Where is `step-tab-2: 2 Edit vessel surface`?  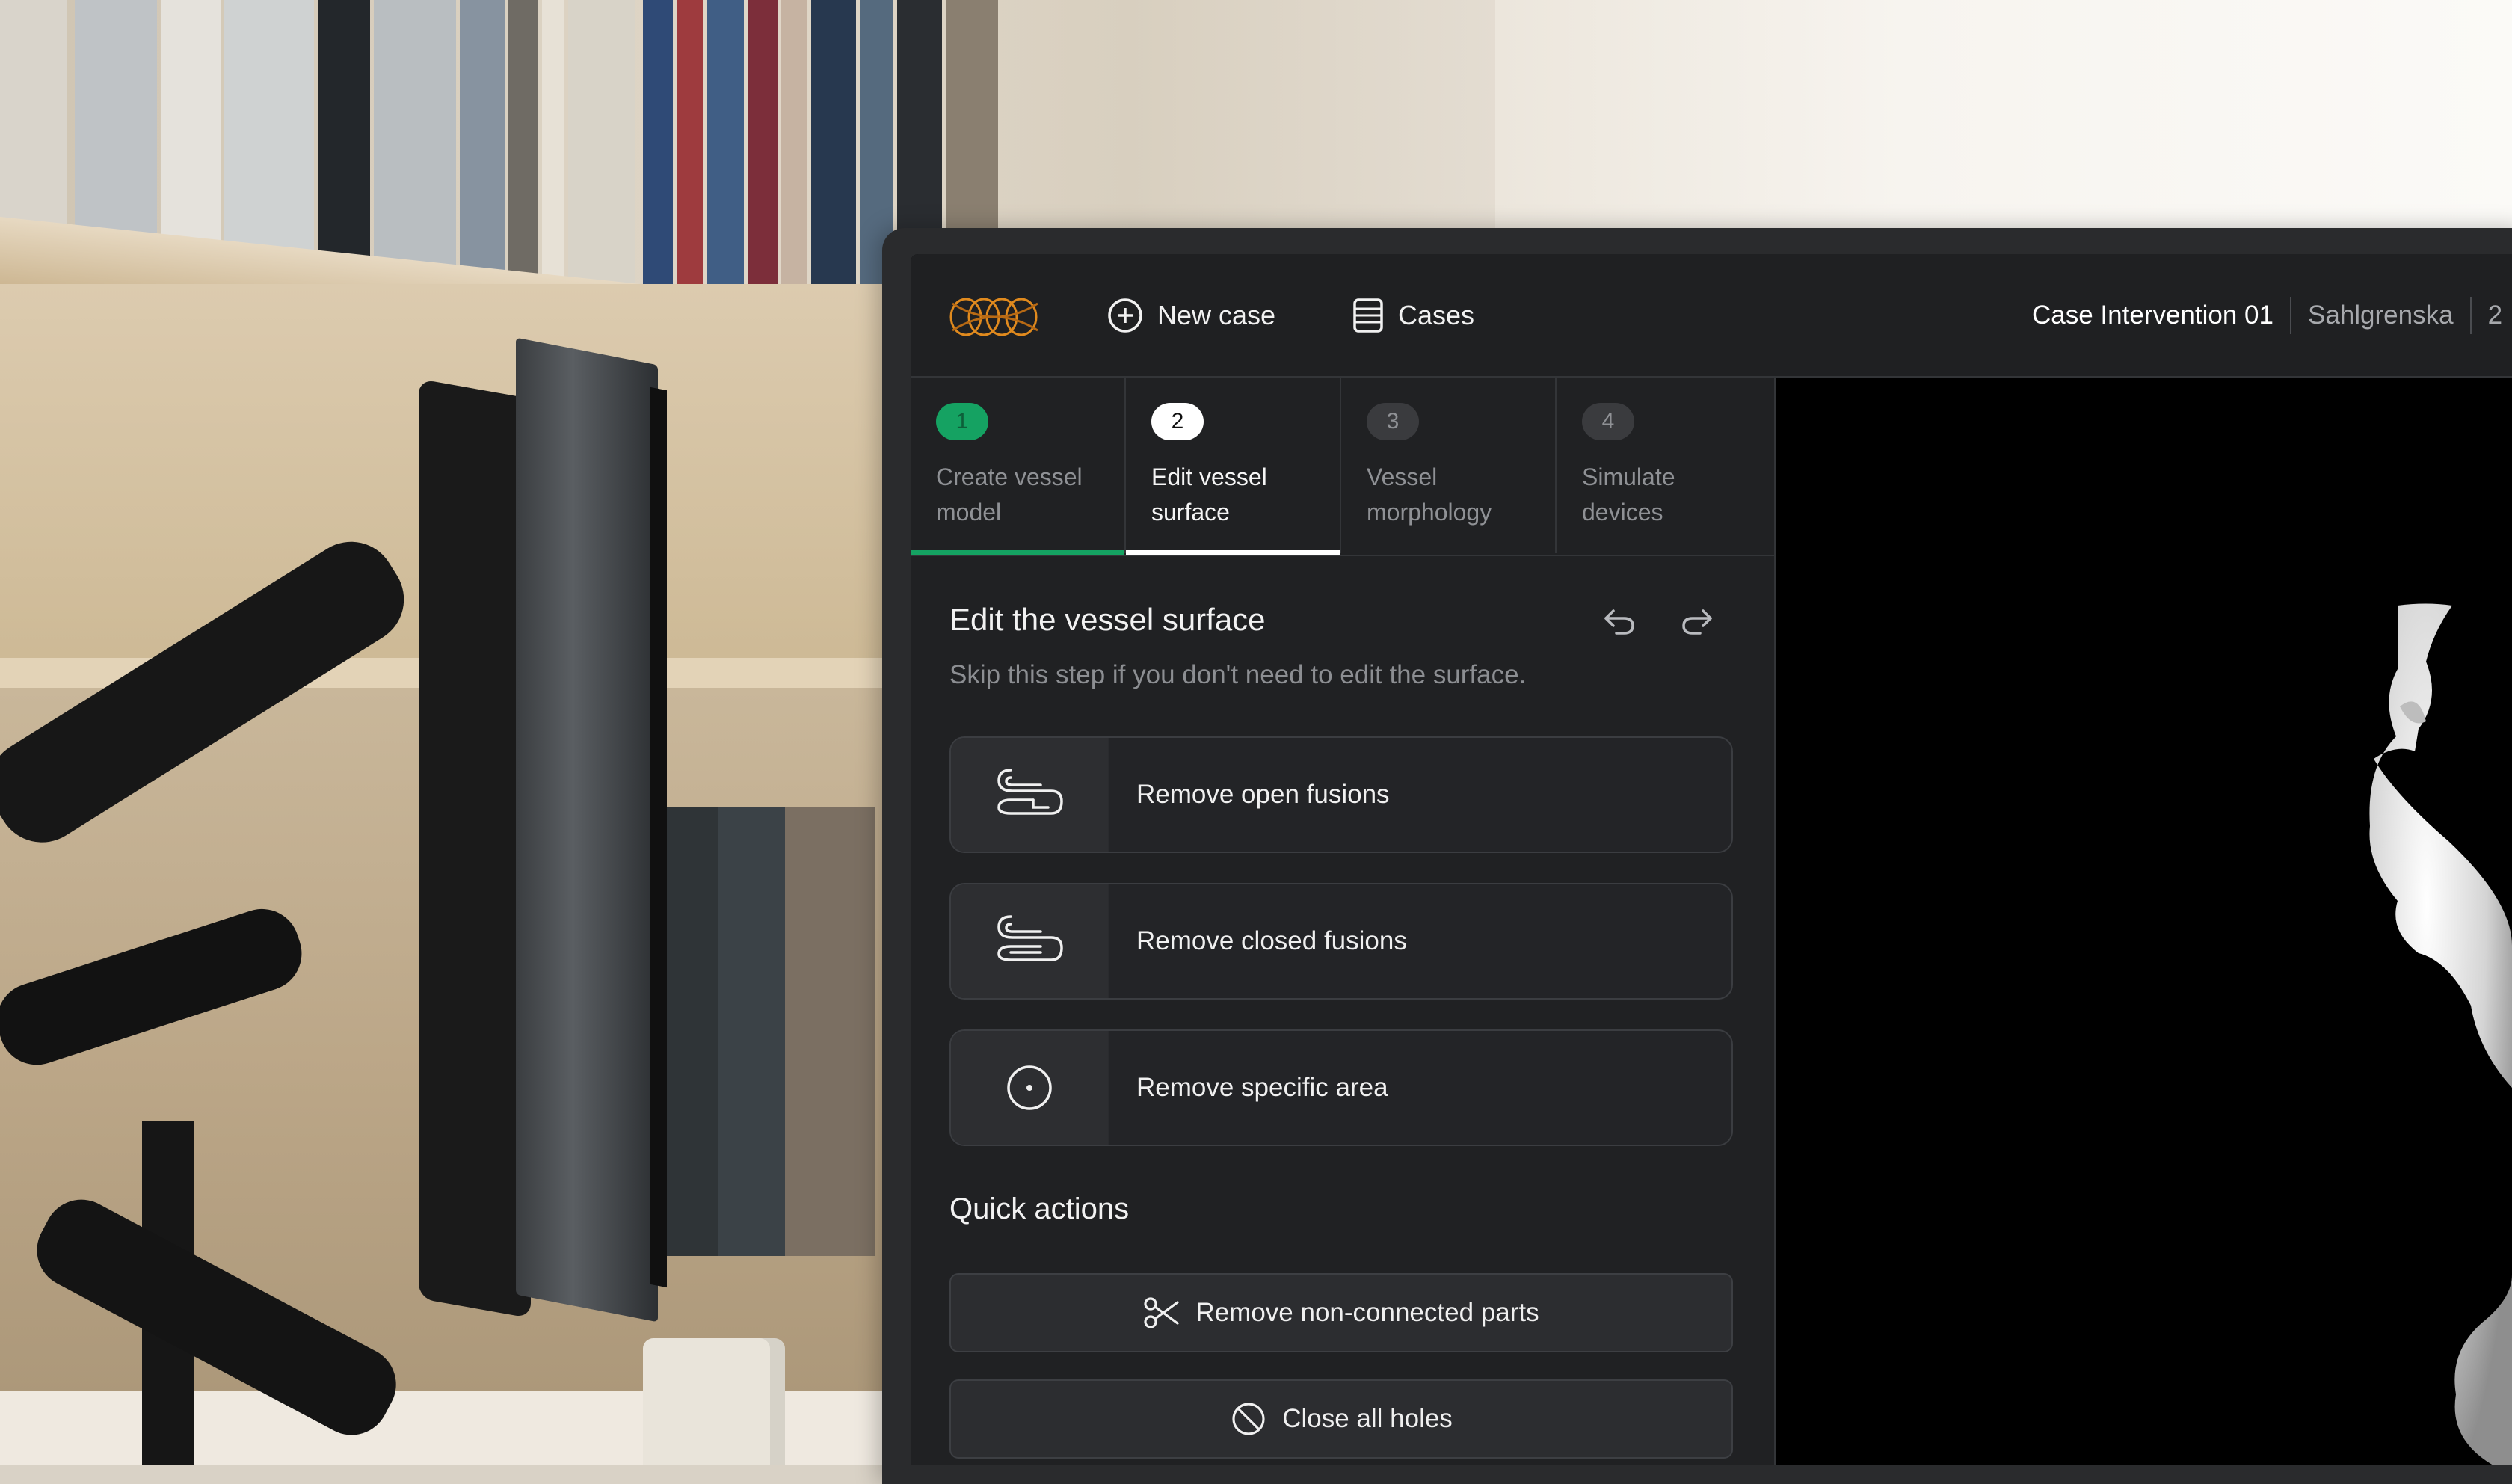 step-tab-2: 2 Edit vessel surface is located at coordinates (1233, 466).